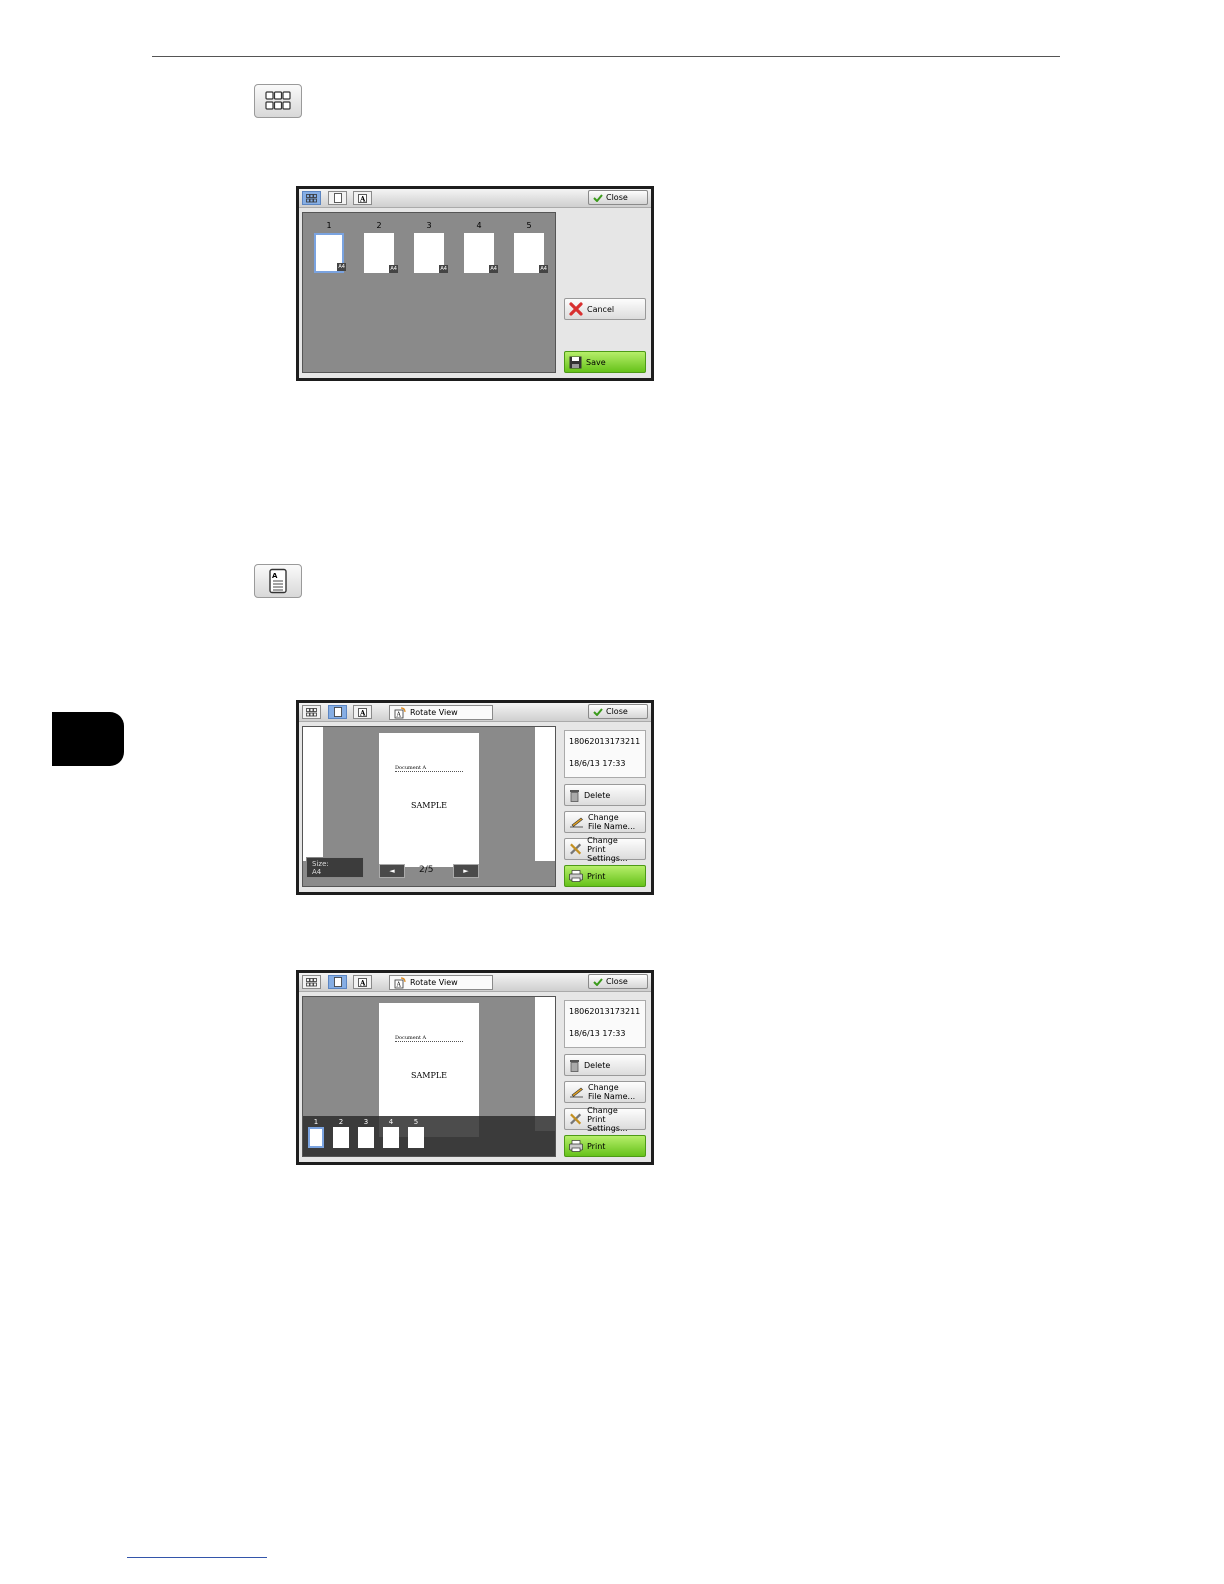 The image size is (1224, 1584). I want to click on cancel-button: Cancel, so click(605, 309).